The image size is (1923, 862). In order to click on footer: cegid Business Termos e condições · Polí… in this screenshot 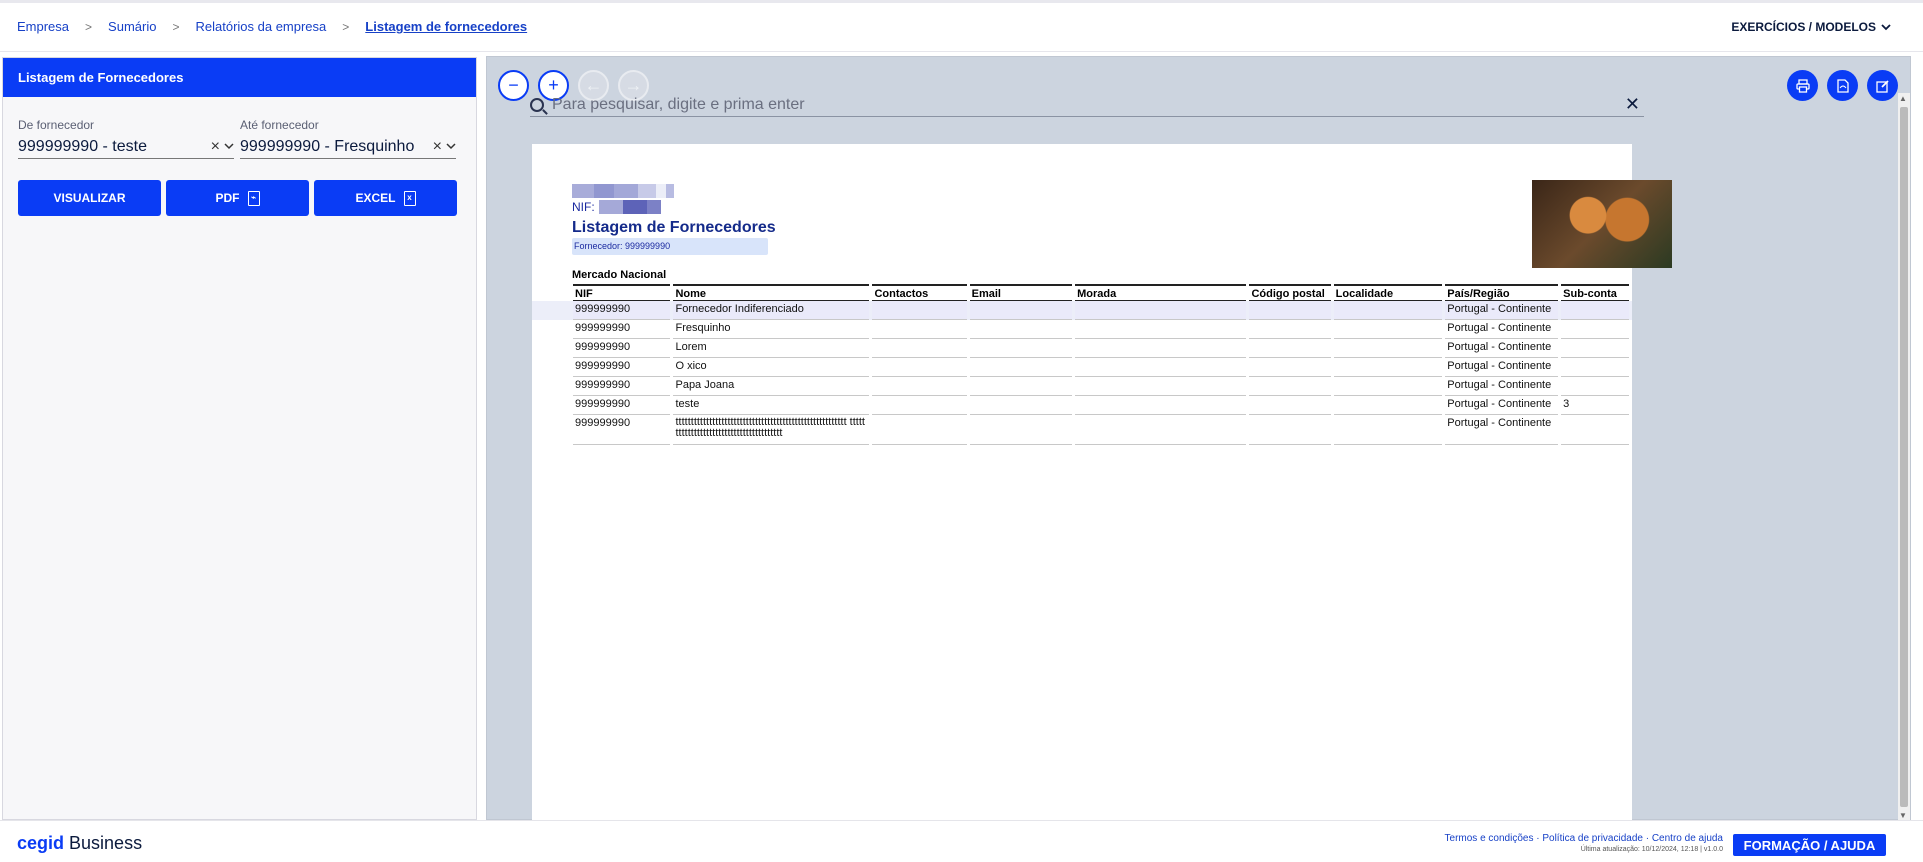, I will do `click(961, 841)`.